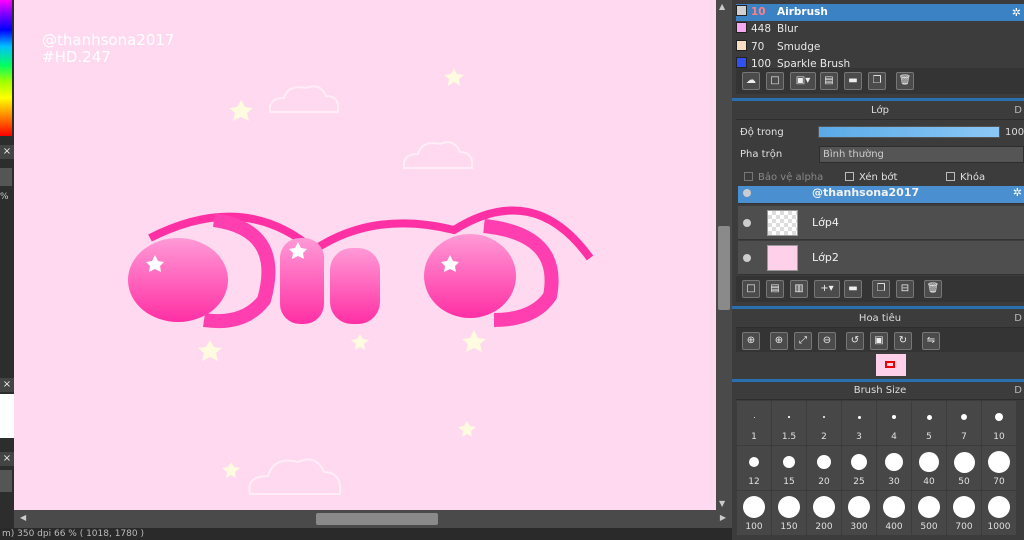 The width and height of the screenshot is (1024, 540). I want to click on brush-size-cell: 3, so click(859, 423).